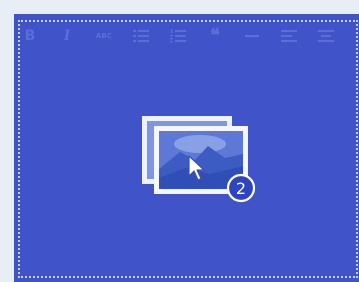 Image resolution: width=359 pixels, height=282 pixels. I want to click on horizontal-rule-icon, so click(252, 36).